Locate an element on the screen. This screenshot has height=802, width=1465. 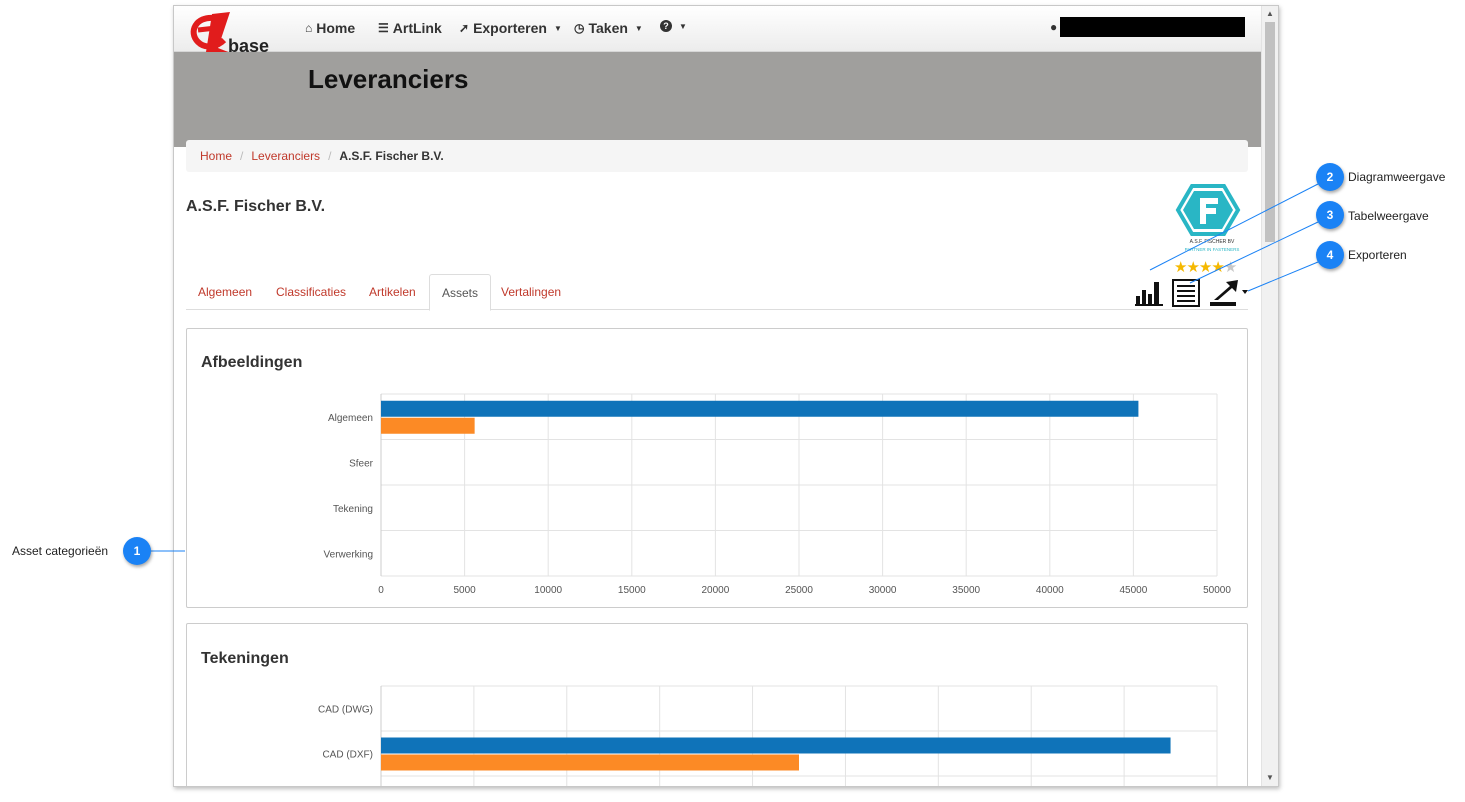
user-icon: ● is located at coordinates (1054, 27).